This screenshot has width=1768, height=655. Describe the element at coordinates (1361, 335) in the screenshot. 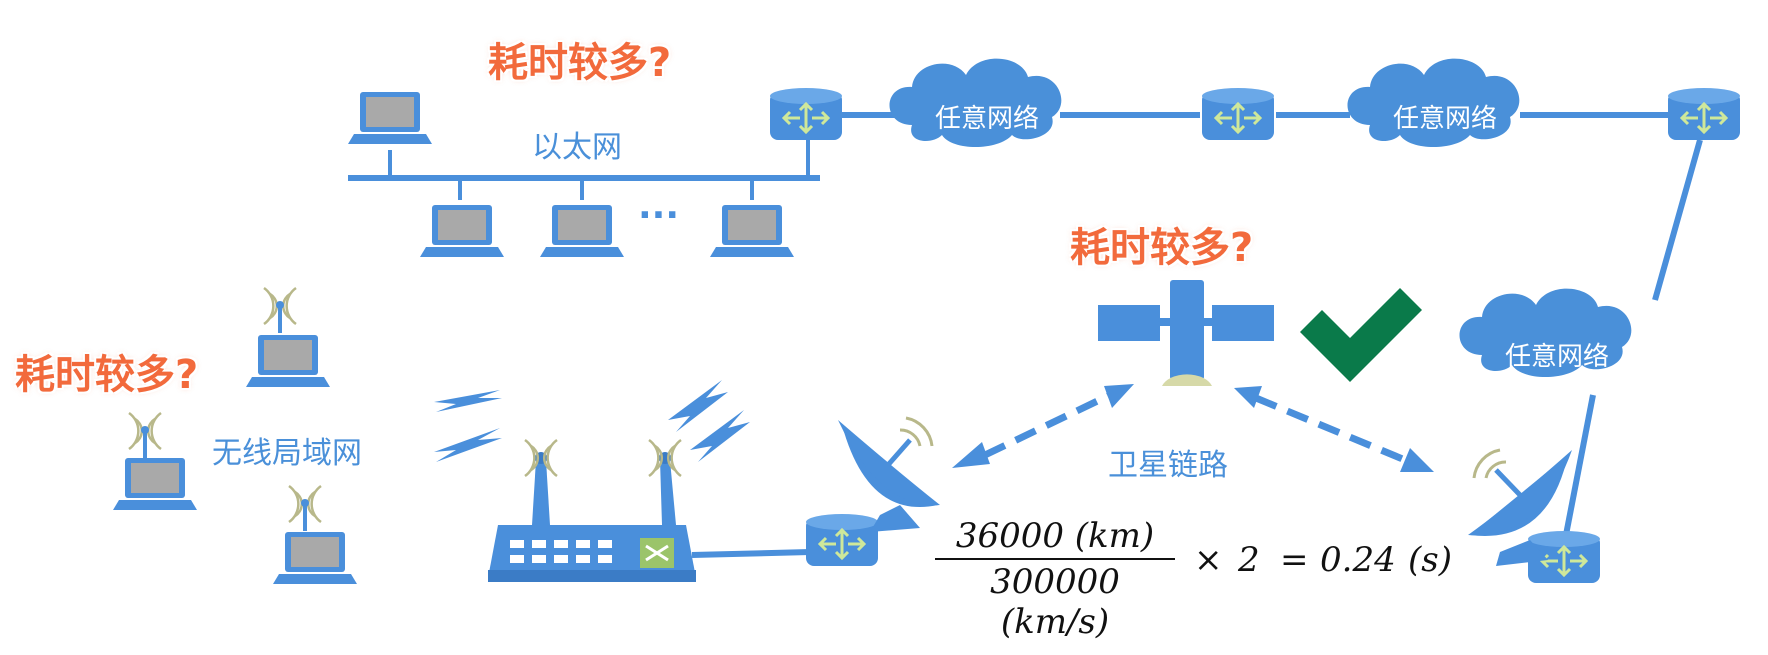

I see `check-icon` at that location.